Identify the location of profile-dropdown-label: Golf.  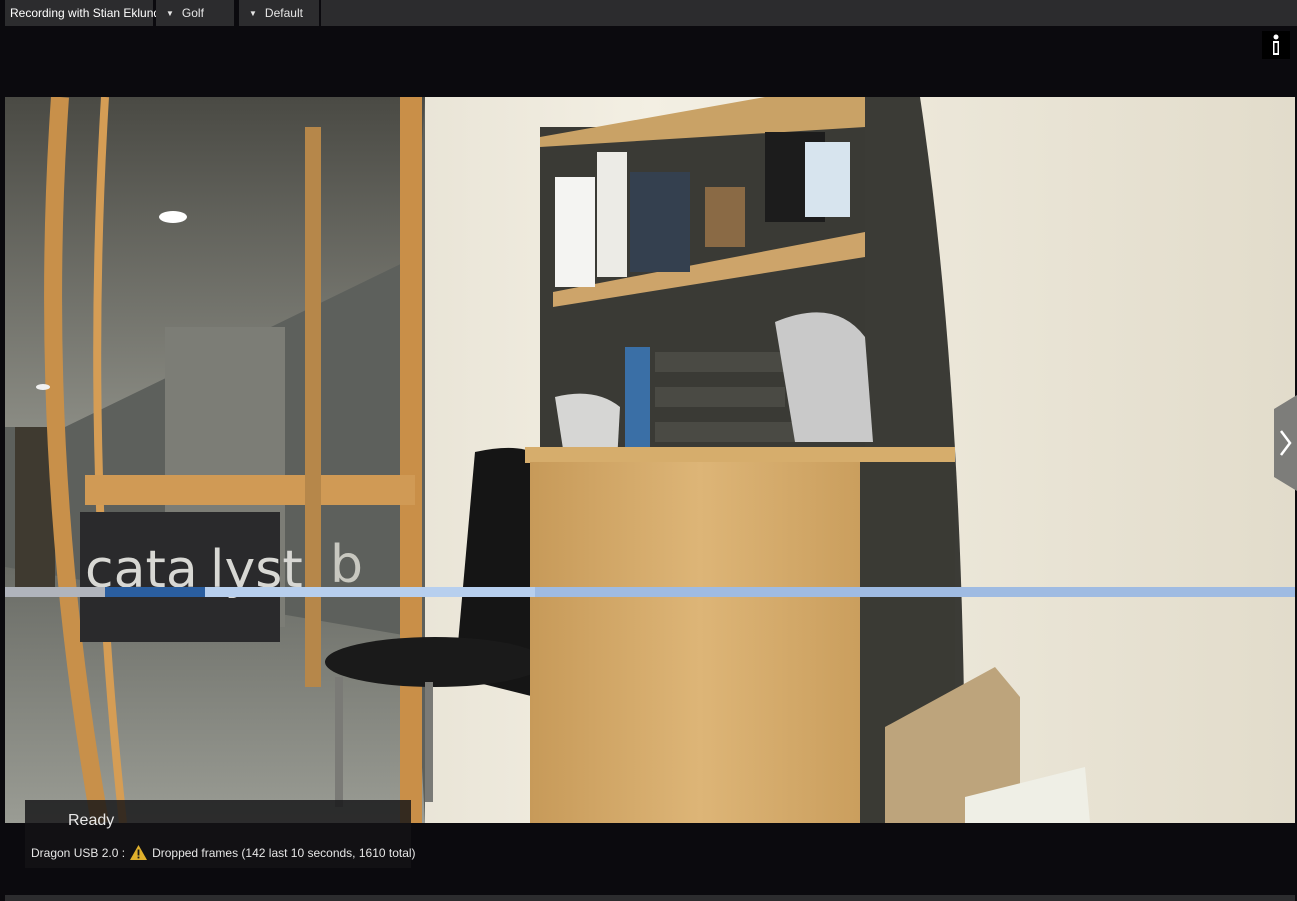
(192, 13).